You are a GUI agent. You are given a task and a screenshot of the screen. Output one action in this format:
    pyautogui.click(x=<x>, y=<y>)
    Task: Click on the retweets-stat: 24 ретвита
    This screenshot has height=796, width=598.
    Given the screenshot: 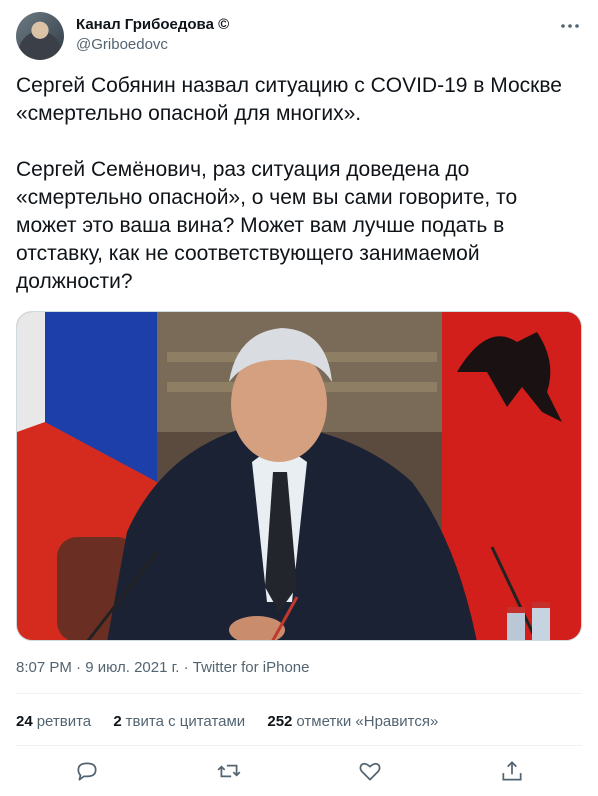 What is the action you would take?
    pyautogui.click(x=53, y=722)
    